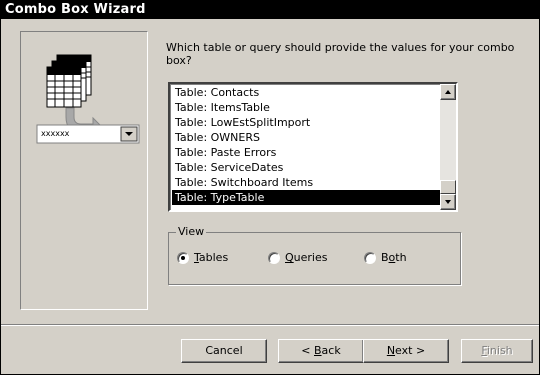 This screenshot has width=540, height=375. I want to click on stacked-tables-icon, so click(69, 81).